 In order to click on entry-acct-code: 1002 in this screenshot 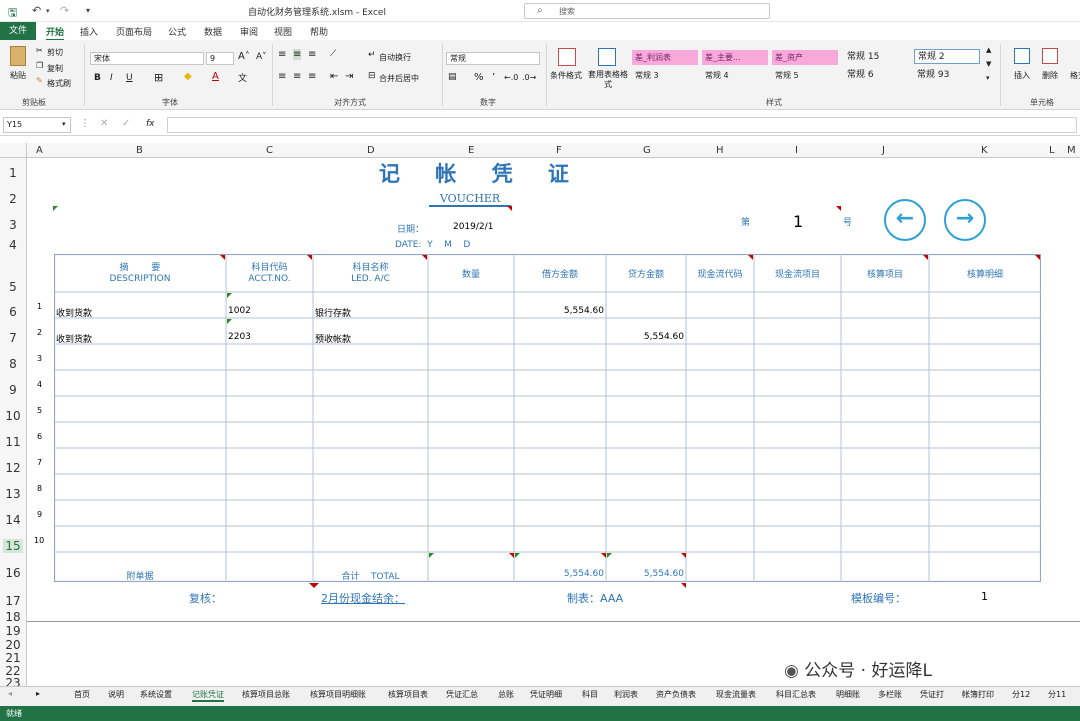, I will do `click(239, 311)`.